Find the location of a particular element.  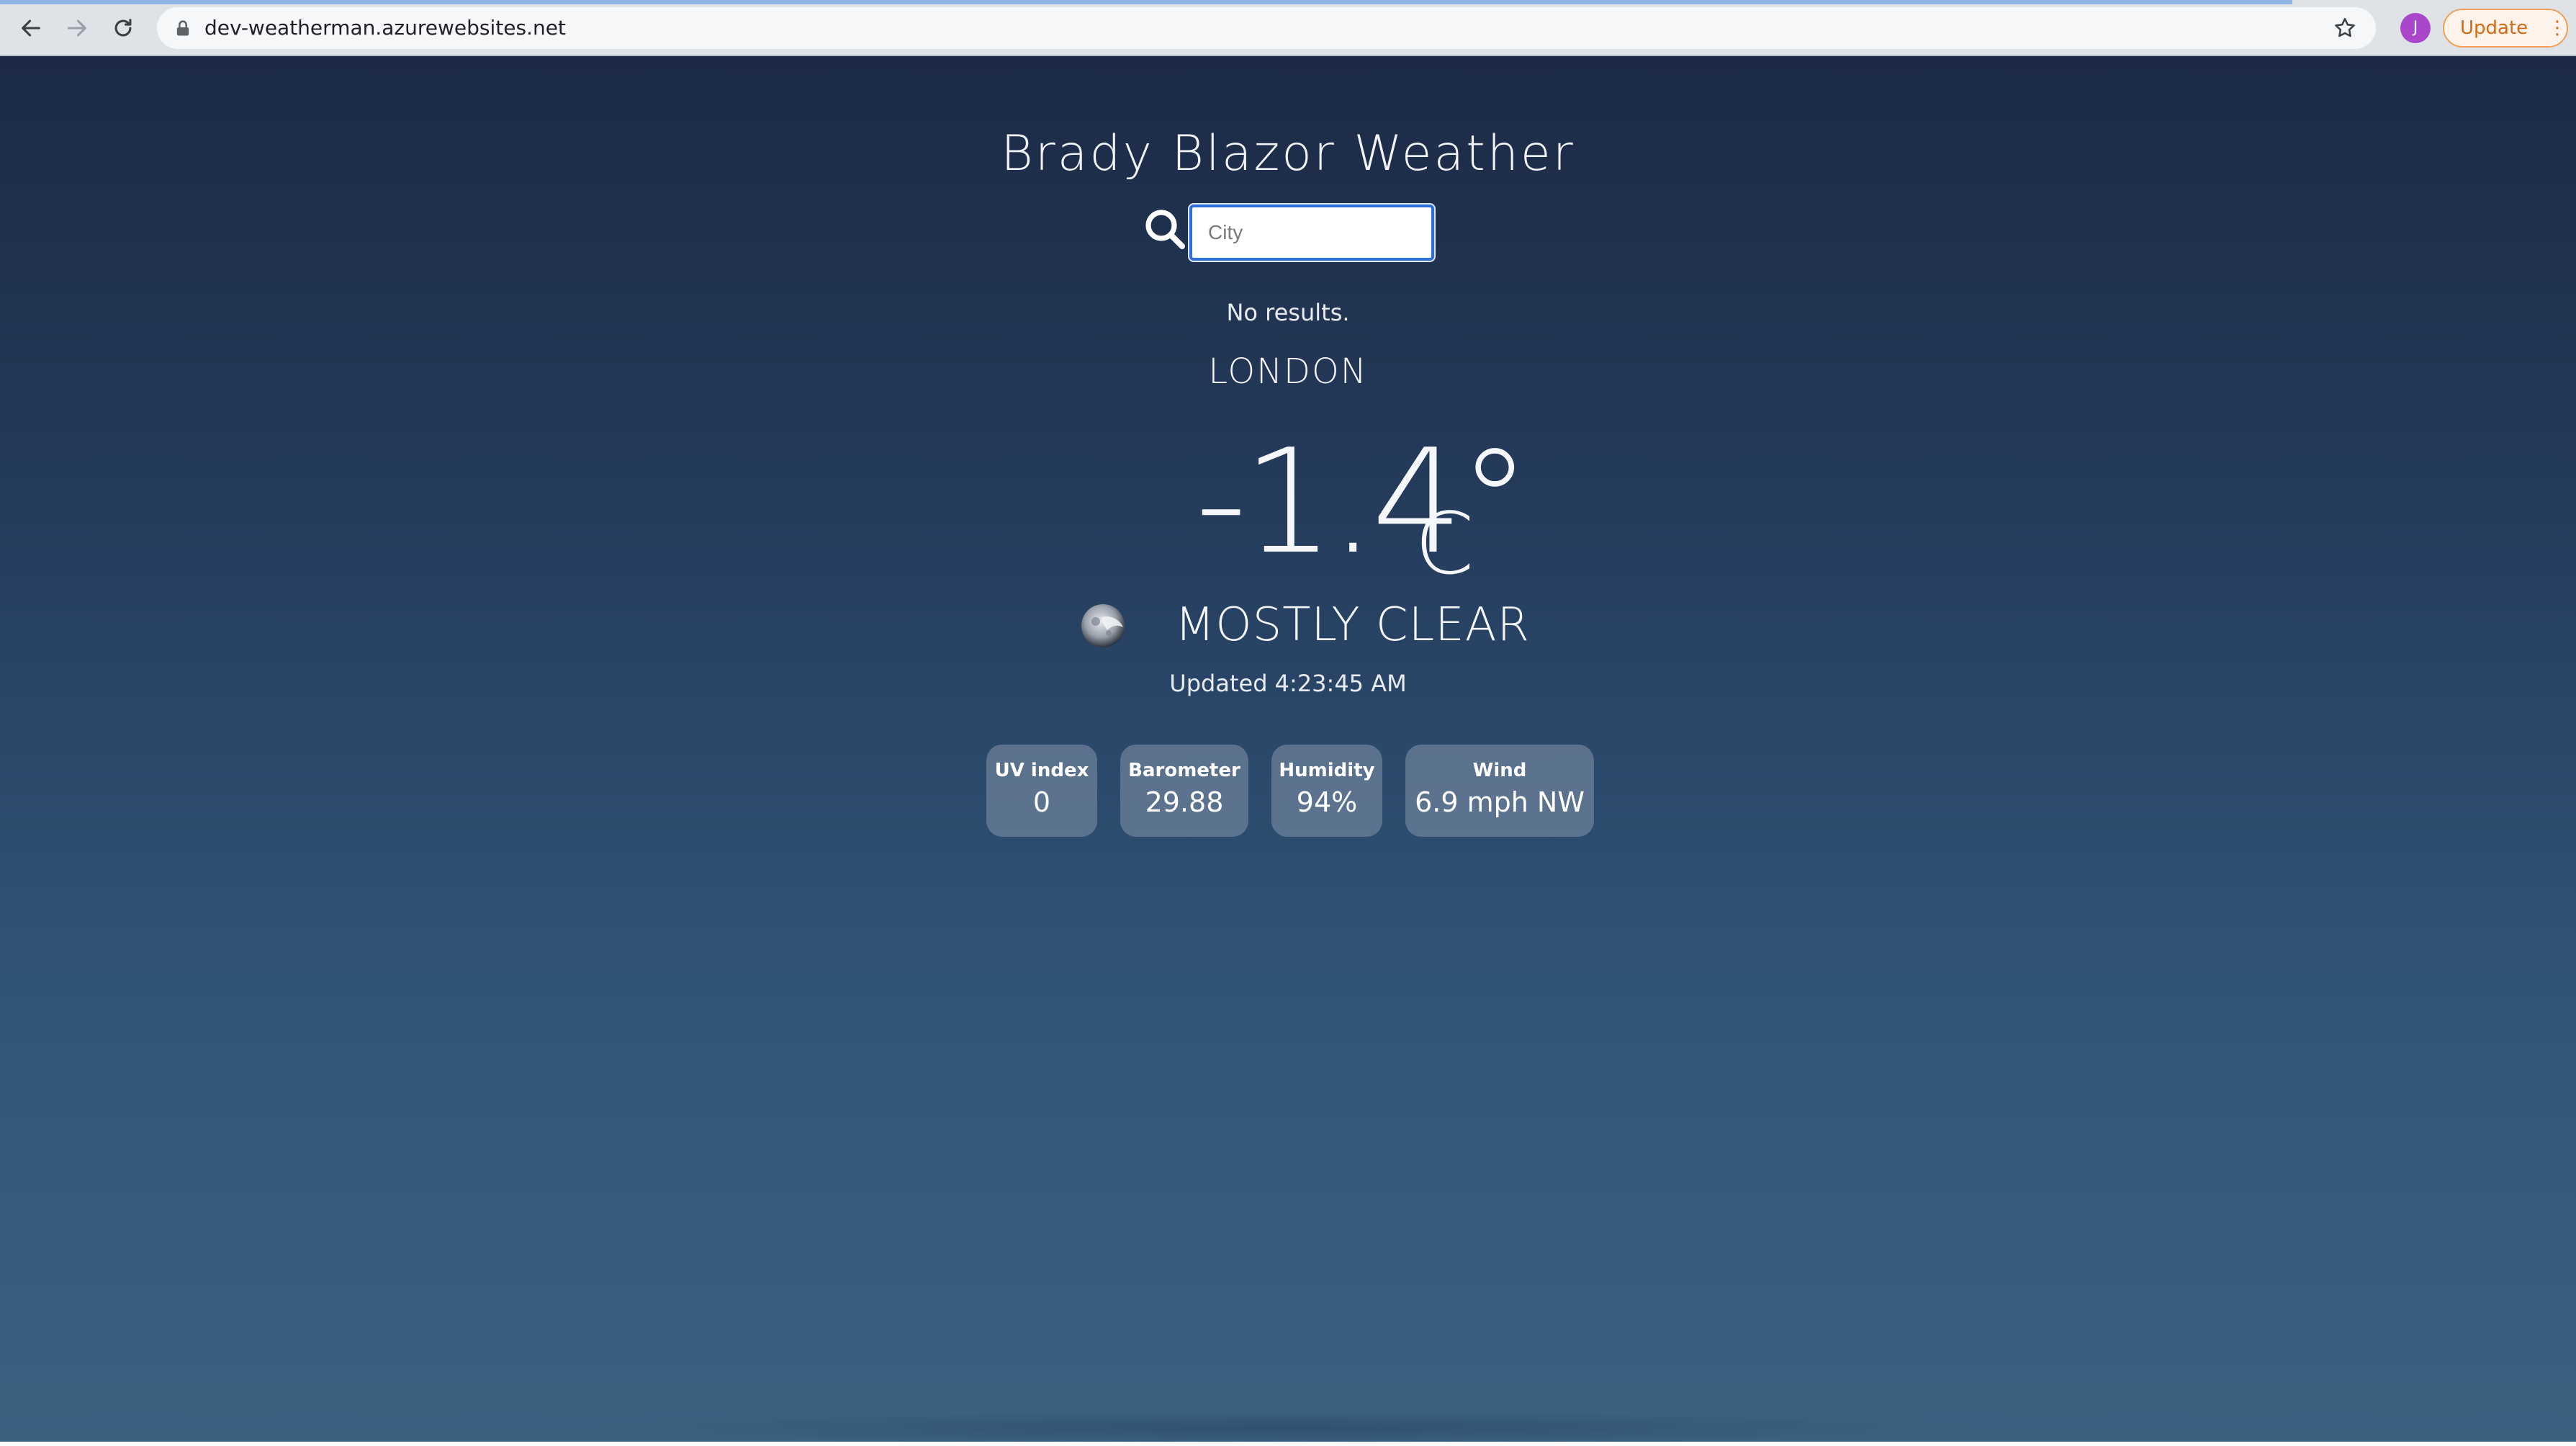

stat-value: 0 is located at coordinates (1041, 802).